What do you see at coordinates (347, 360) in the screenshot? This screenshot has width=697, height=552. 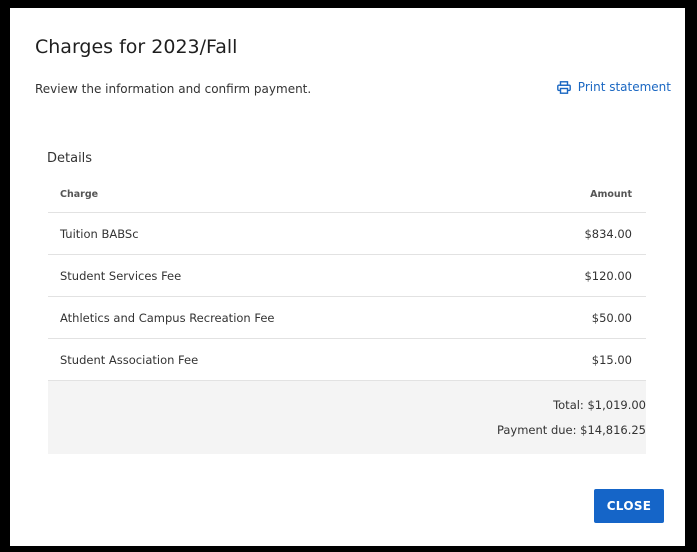 I see `table-row: Student Association Fee $15.00` at bounding box center [347, 360].